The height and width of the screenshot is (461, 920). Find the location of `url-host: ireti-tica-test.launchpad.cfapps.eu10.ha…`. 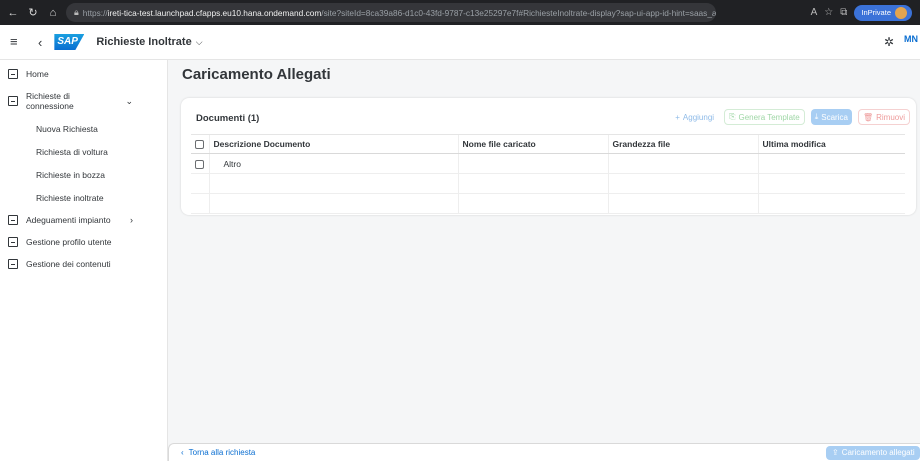

url-host: ireti-tica-test.launchpad.cfapps.eu10.ha… is located at coordinates (214, 12).